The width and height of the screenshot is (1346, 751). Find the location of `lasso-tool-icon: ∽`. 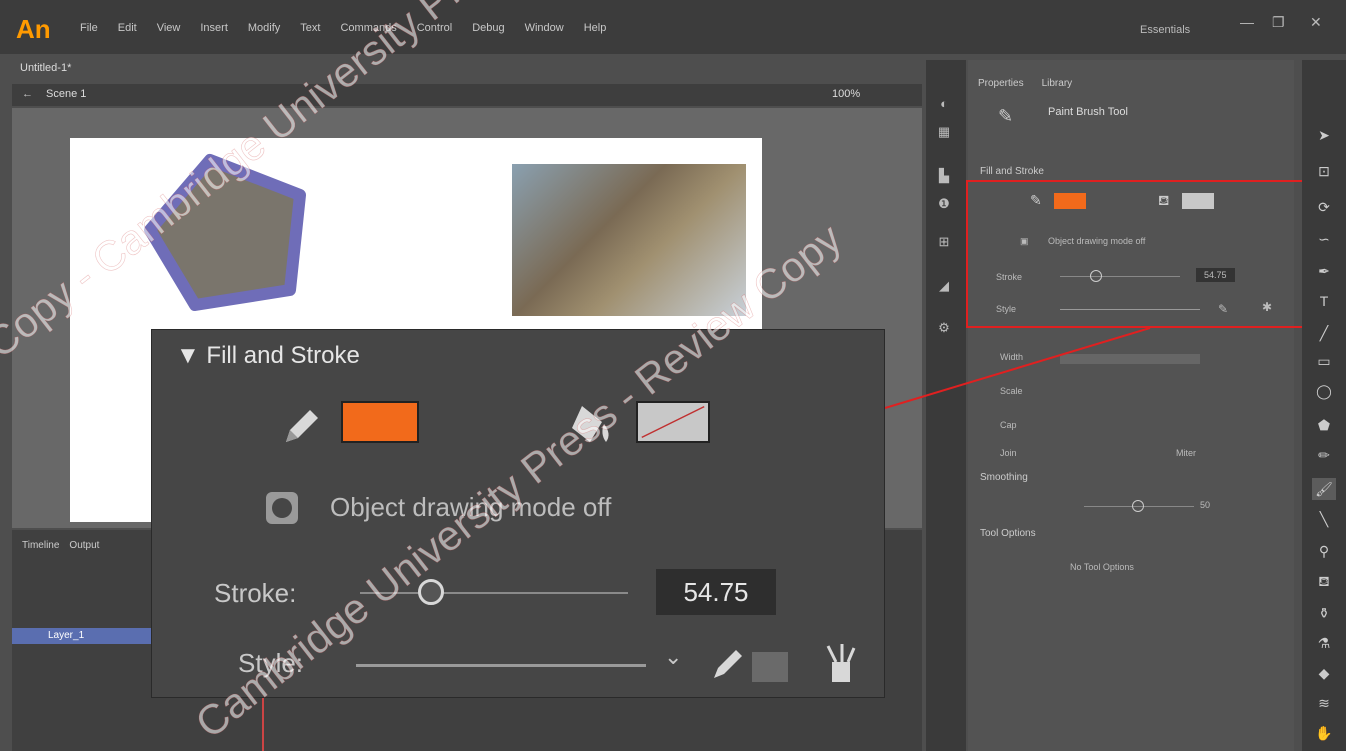

lasso-tool-icon: ∽ is located at coordinates (1324, 239).